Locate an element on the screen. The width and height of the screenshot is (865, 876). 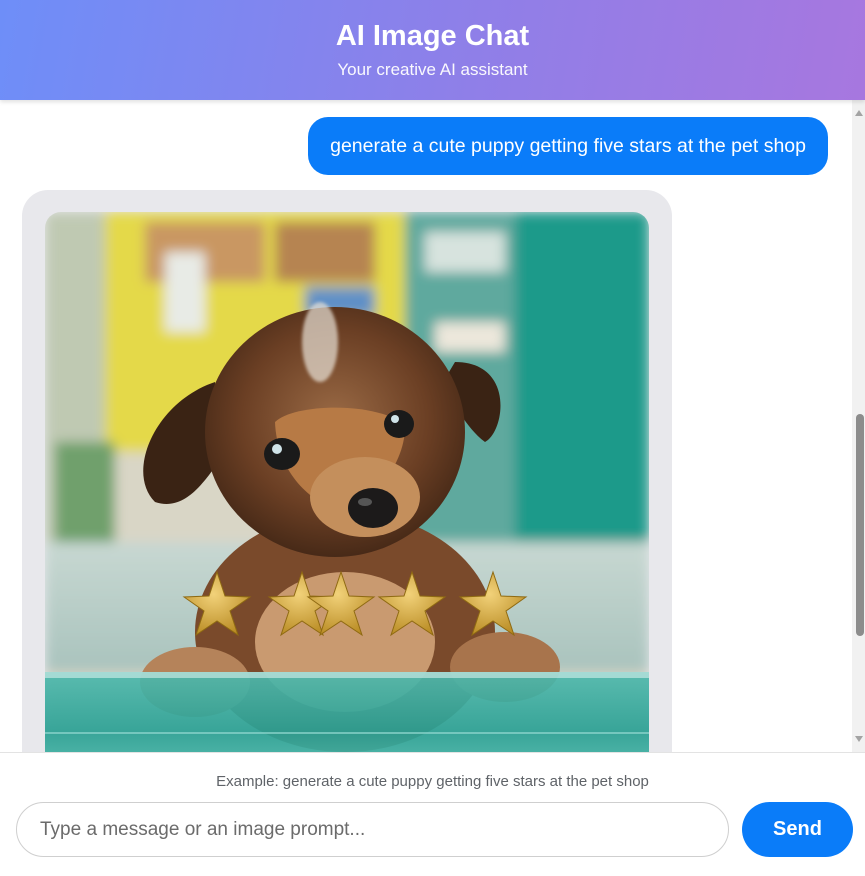
app-subtitle: Your creative AI assistant is located at coordinates (432, 69).